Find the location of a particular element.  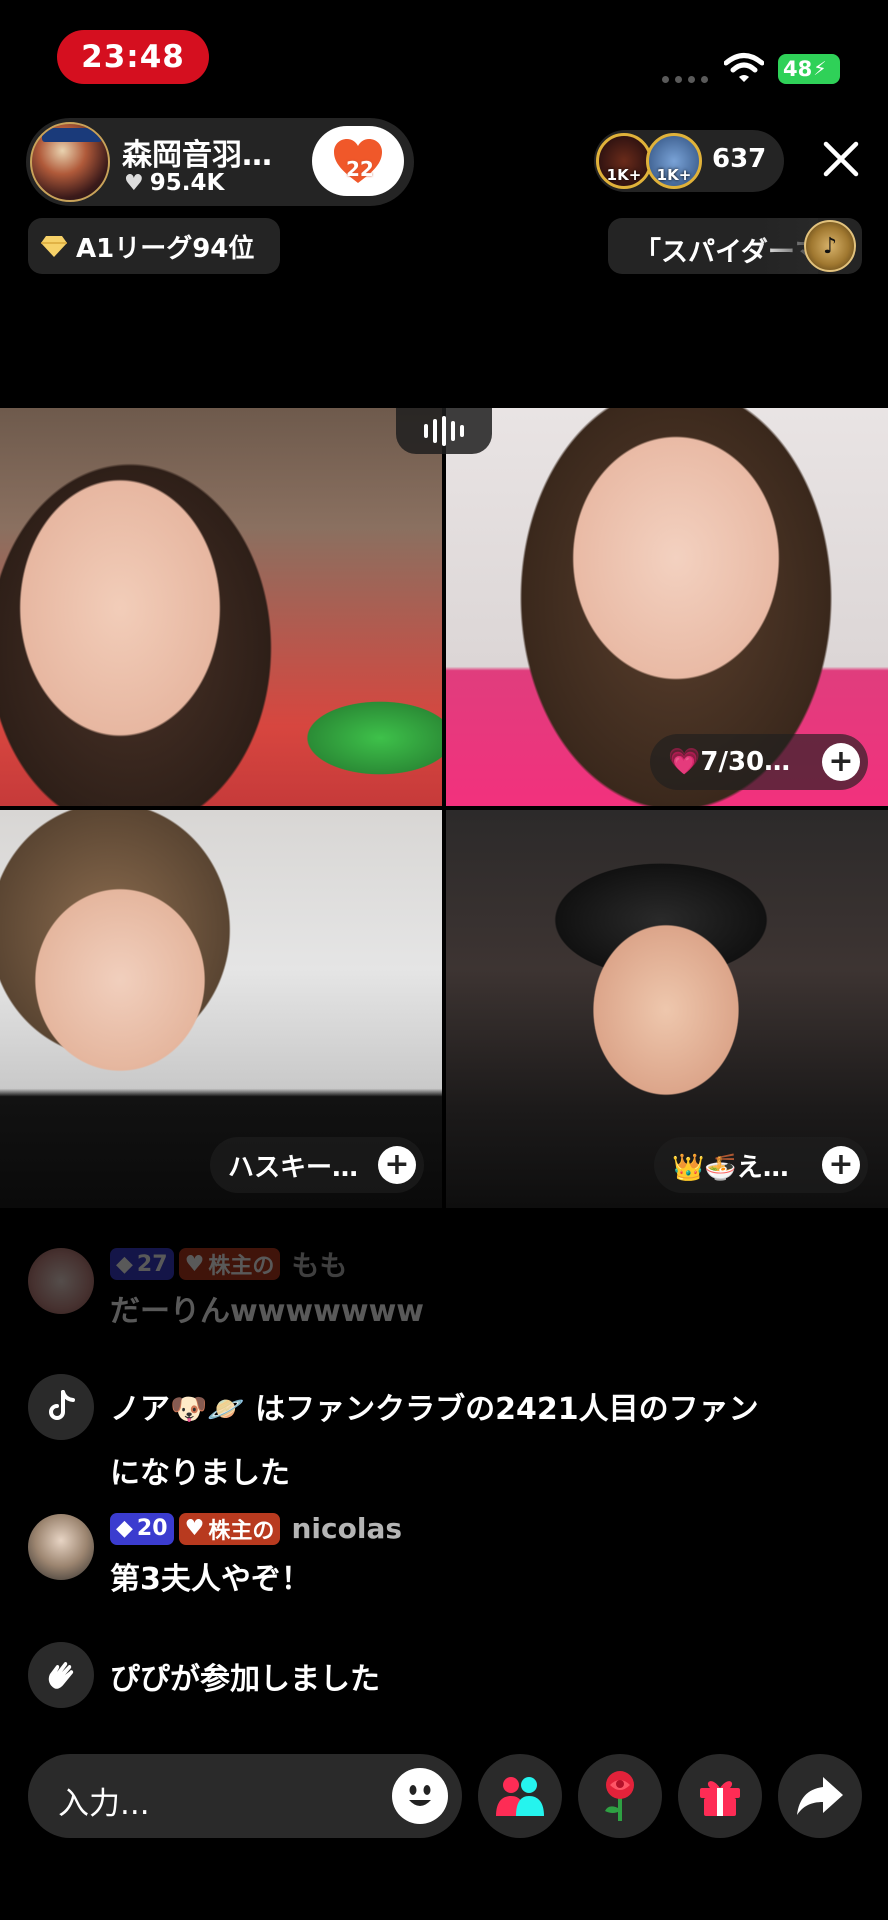

guest-label: 💗7/30… + is located at coordinates (759, 762).